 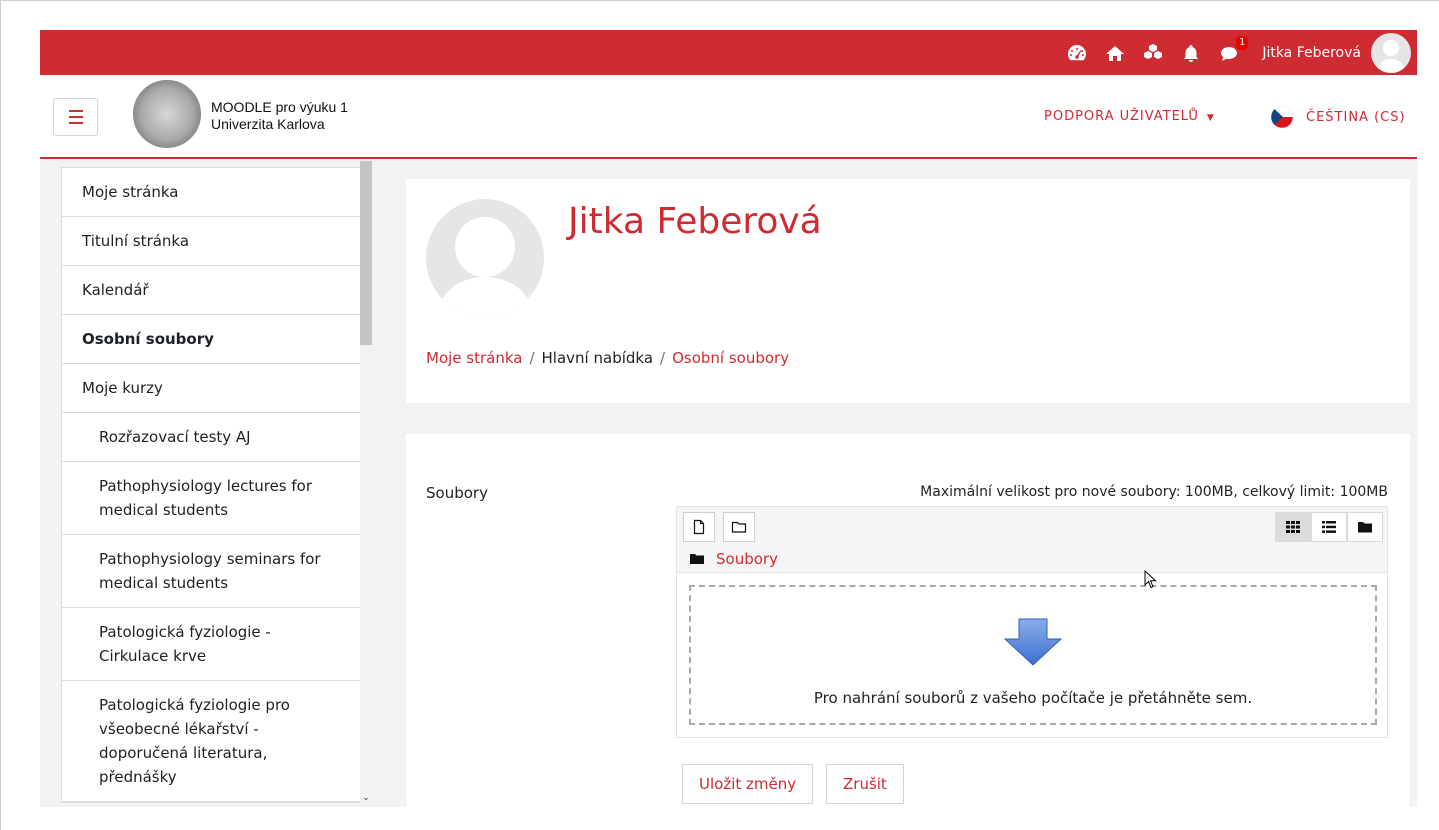 I want to click on view-icons-button, so click(x=1293, y=527).